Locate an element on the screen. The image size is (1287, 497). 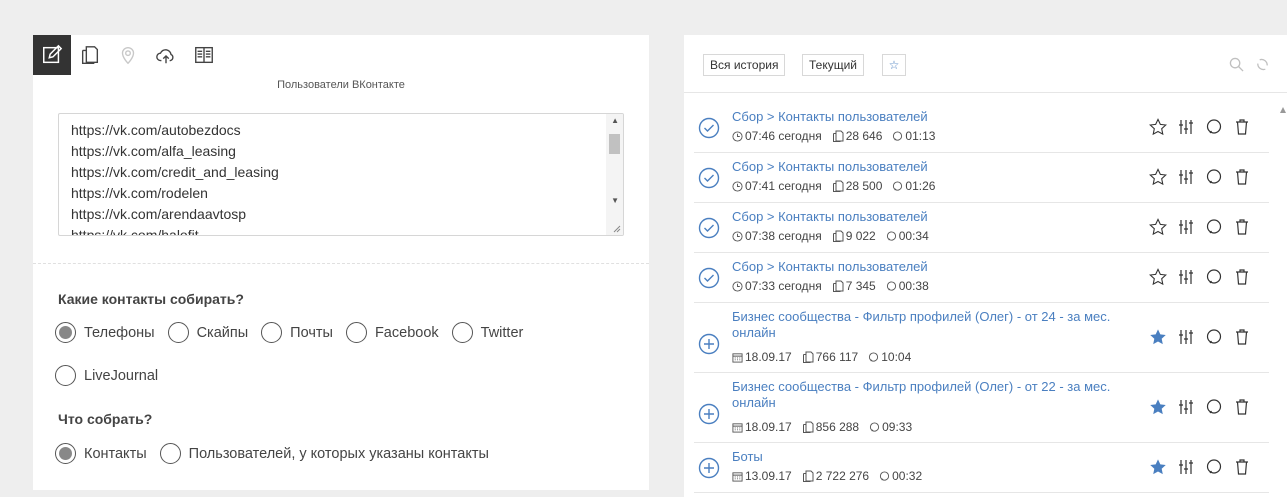
item-date-value: 18.09.17 is located at coordinates (768, 357).